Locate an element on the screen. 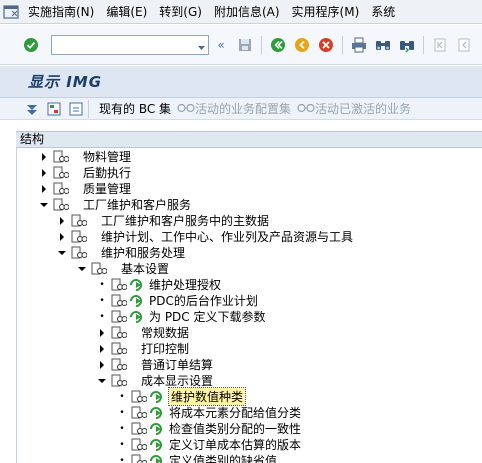 The width and height of the screenshot is (482, 463). enter-check-icon is located at coordinates (31, 45).